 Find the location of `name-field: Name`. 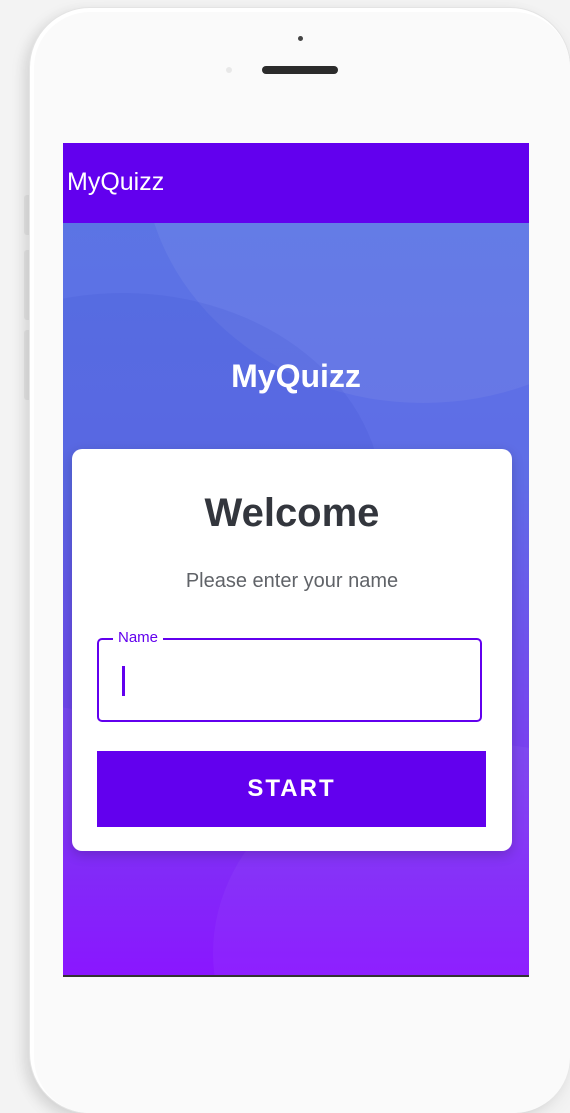

name-field: Name is located at coordinates (289, 675).